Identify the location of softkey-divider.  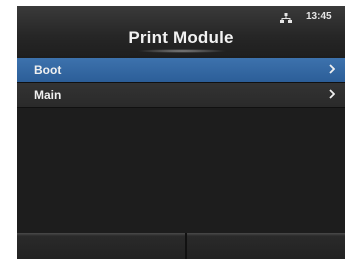
(186, 246).